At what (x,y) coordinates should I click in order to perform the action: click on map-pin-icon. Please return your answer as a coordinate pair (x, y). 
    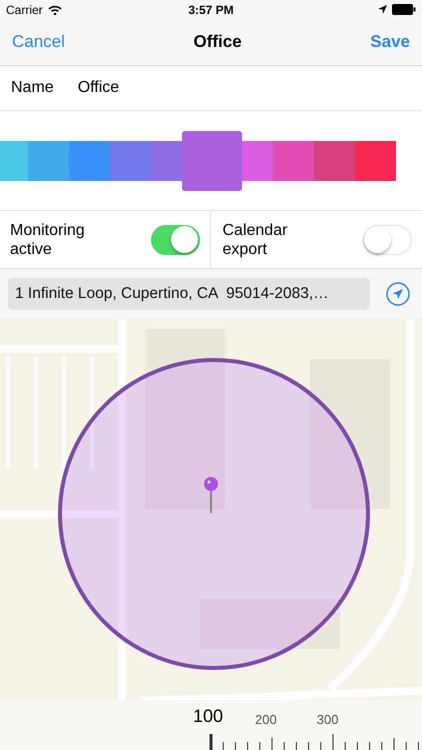
    Looking at the image, I should click on (211, 495).